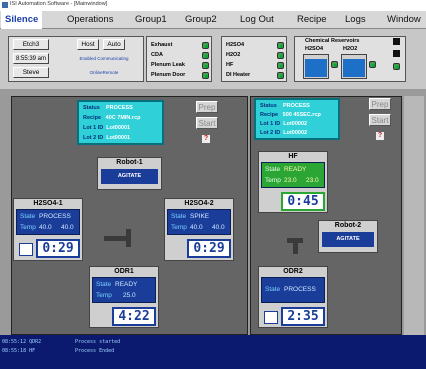 This screenshot has height=369, width=426. Describe the element at coordinates (257, 20) in the screenshot. I see `menu-log-out: Log Out` at that location.